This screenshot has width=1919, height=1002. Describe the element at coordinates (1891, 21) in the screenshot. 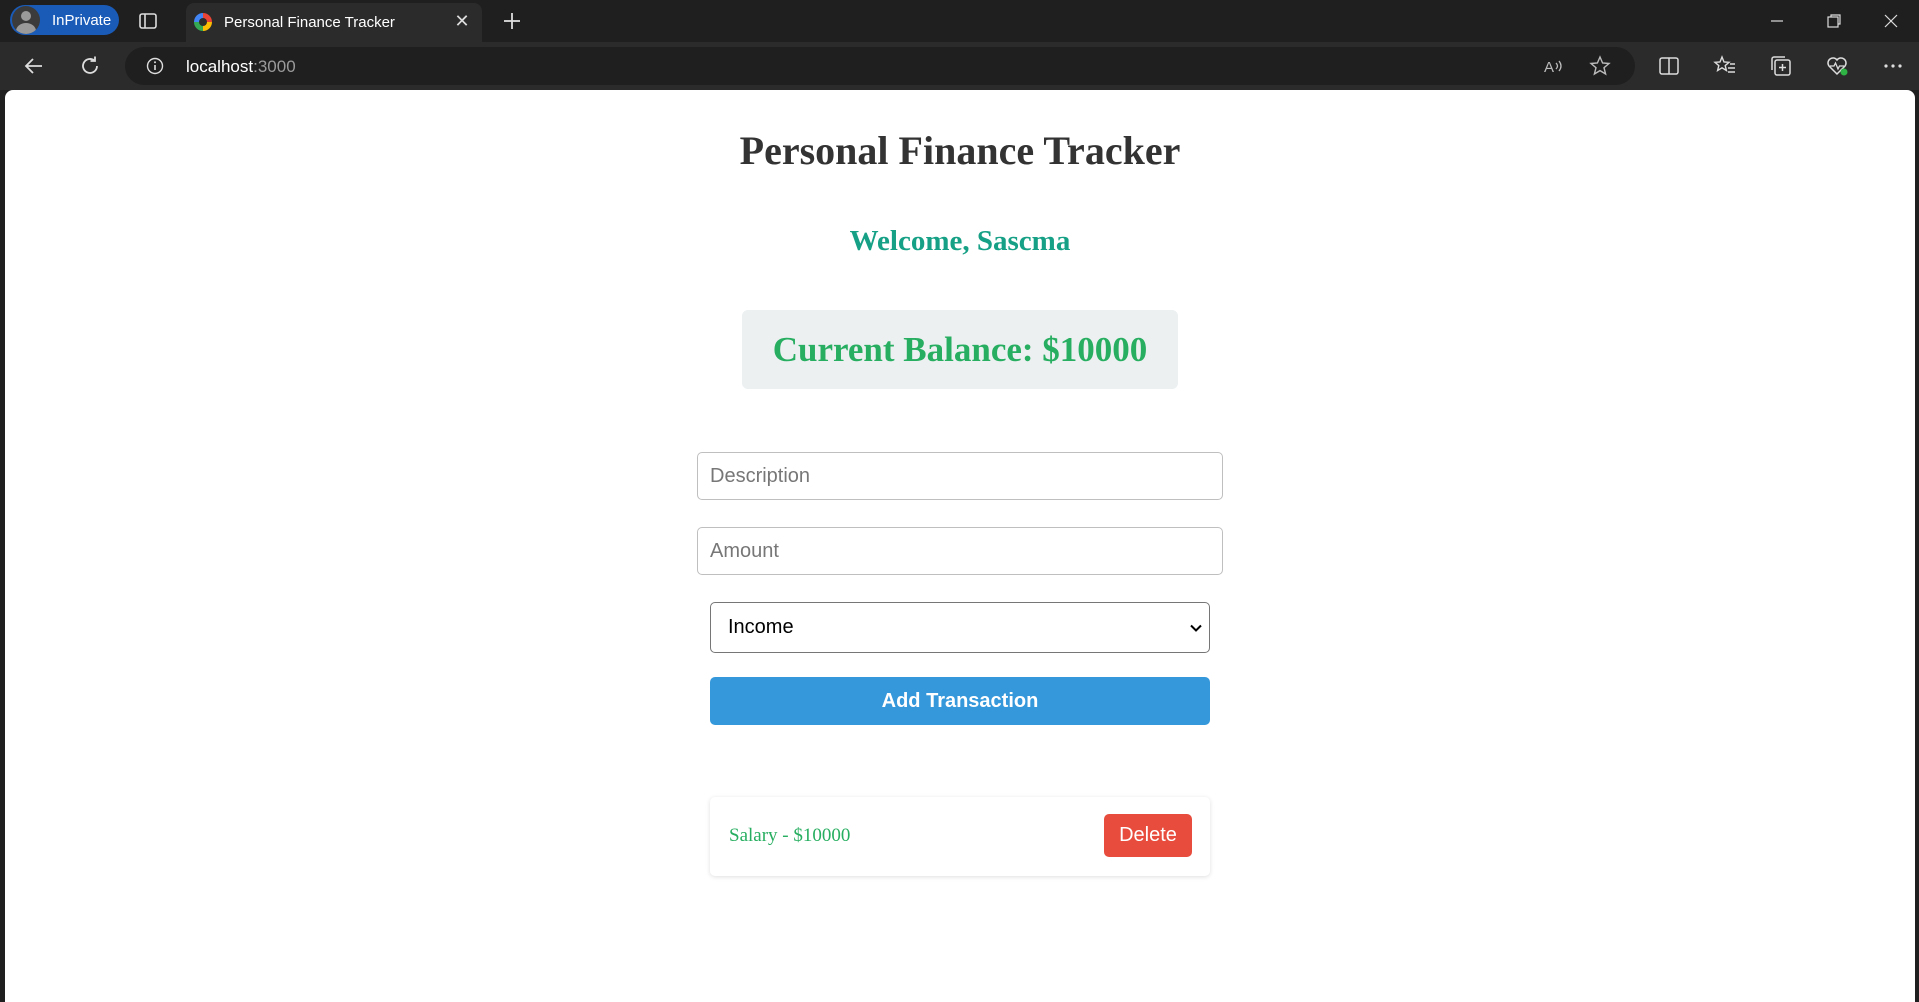

I see `close-window-icon` at that location.